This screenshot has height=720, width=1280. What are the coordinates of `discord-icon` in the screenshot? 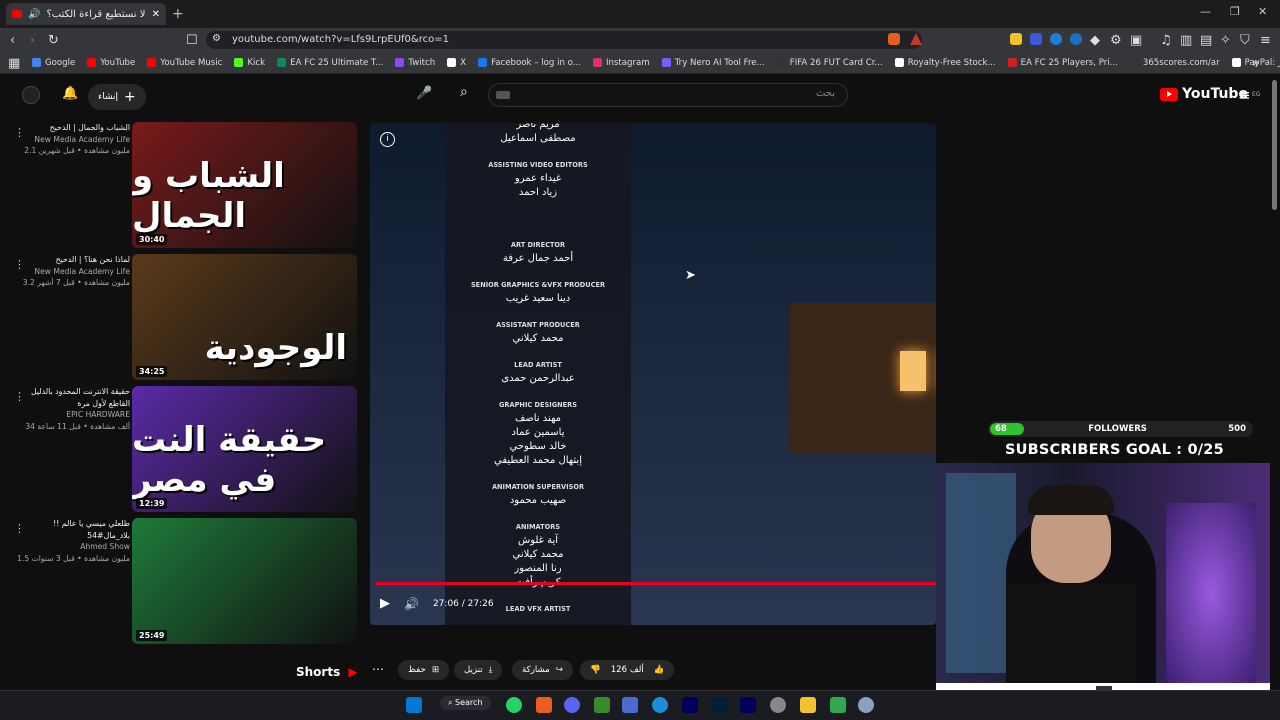 It's located at (572, 705).